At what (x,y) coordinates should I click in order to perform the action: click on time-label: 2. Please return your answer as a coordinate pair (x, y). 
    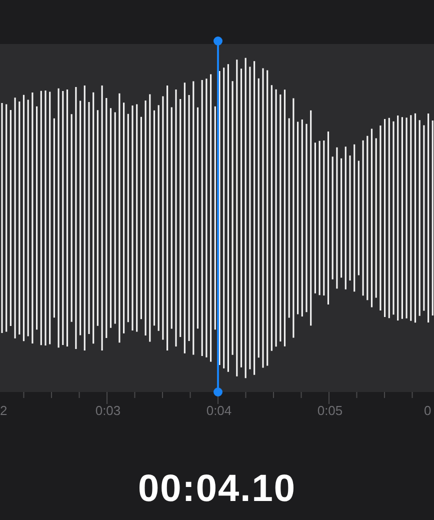
    Looking at the image, I should click on (4, 410).